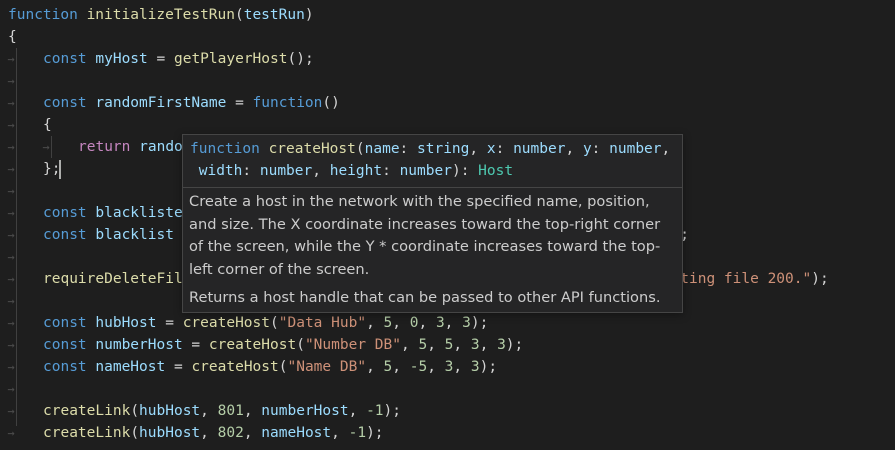  I want to click on code-token: requireDeleteFil, so click(113, 279).